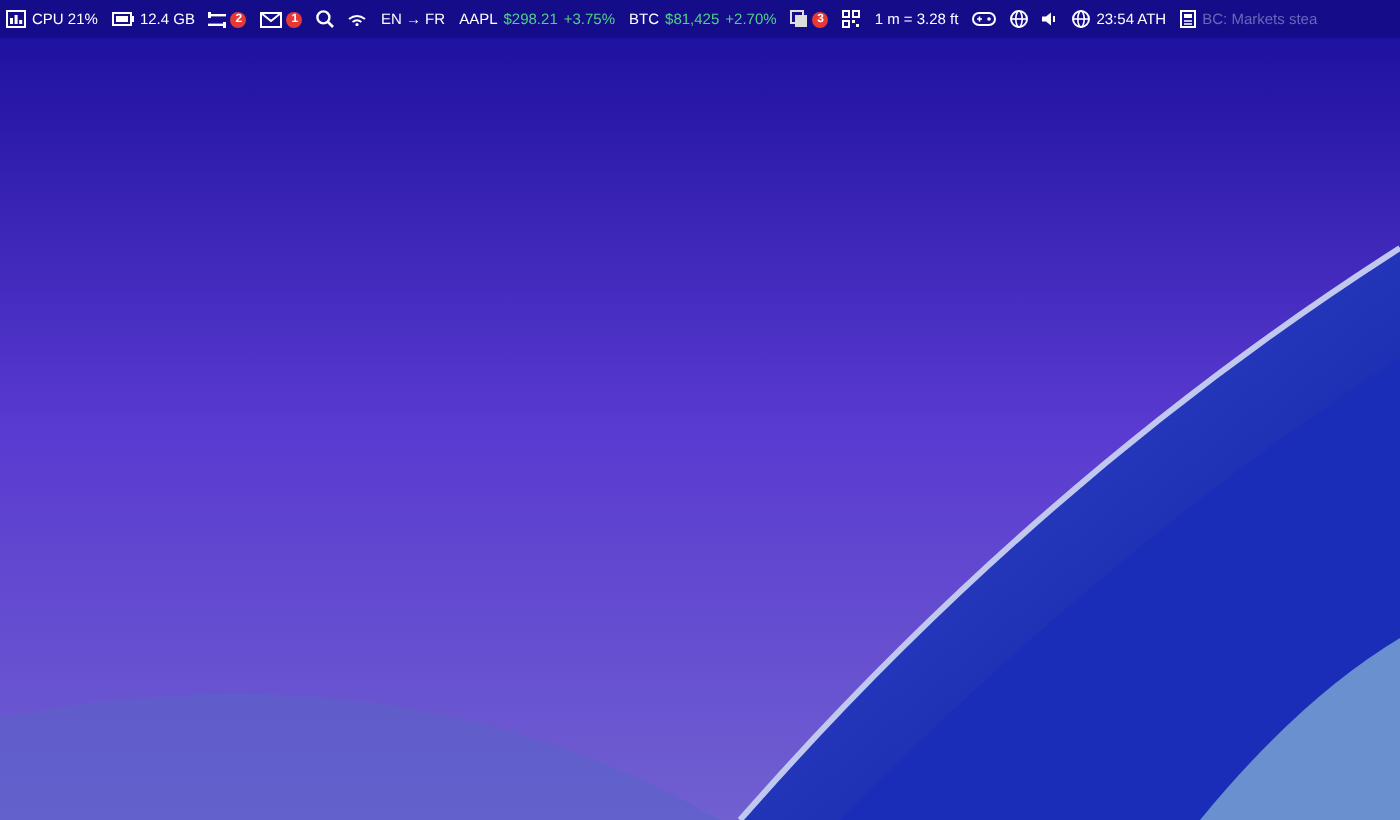  I want to click on copy-icon, so click(799, 19).